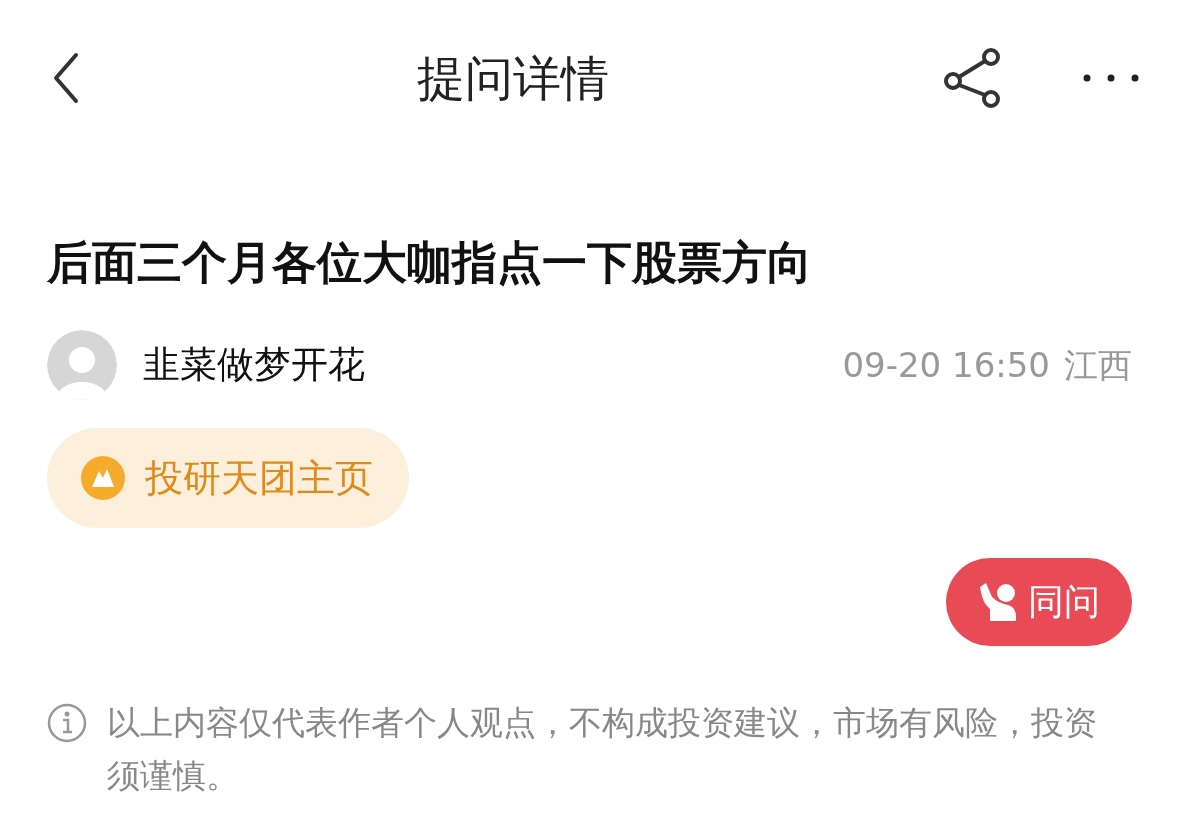 This screenshot has width=1179, height=817. What do you see at coordinates (103, 478) in the screenshot?
I see `mountain-icon` at bounding box center [103, 478].